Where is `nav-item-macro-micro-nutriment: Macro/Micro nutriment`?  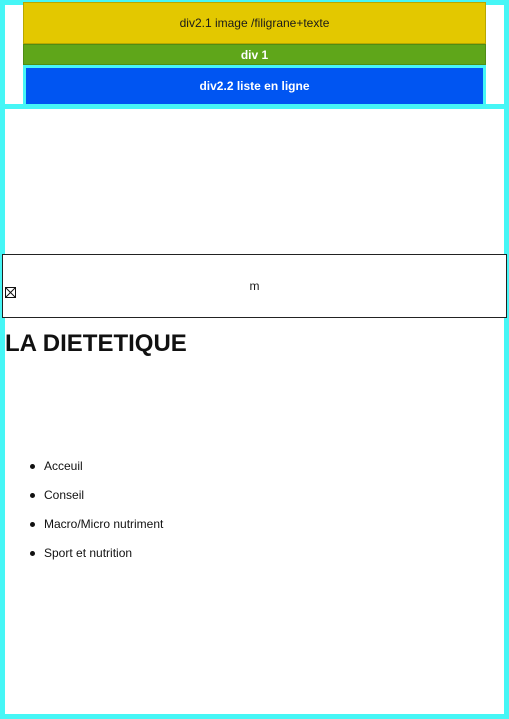 nav-item-macro-micro-nutriment: Macro/Micro nutriment is located at coordinates (97, 524).